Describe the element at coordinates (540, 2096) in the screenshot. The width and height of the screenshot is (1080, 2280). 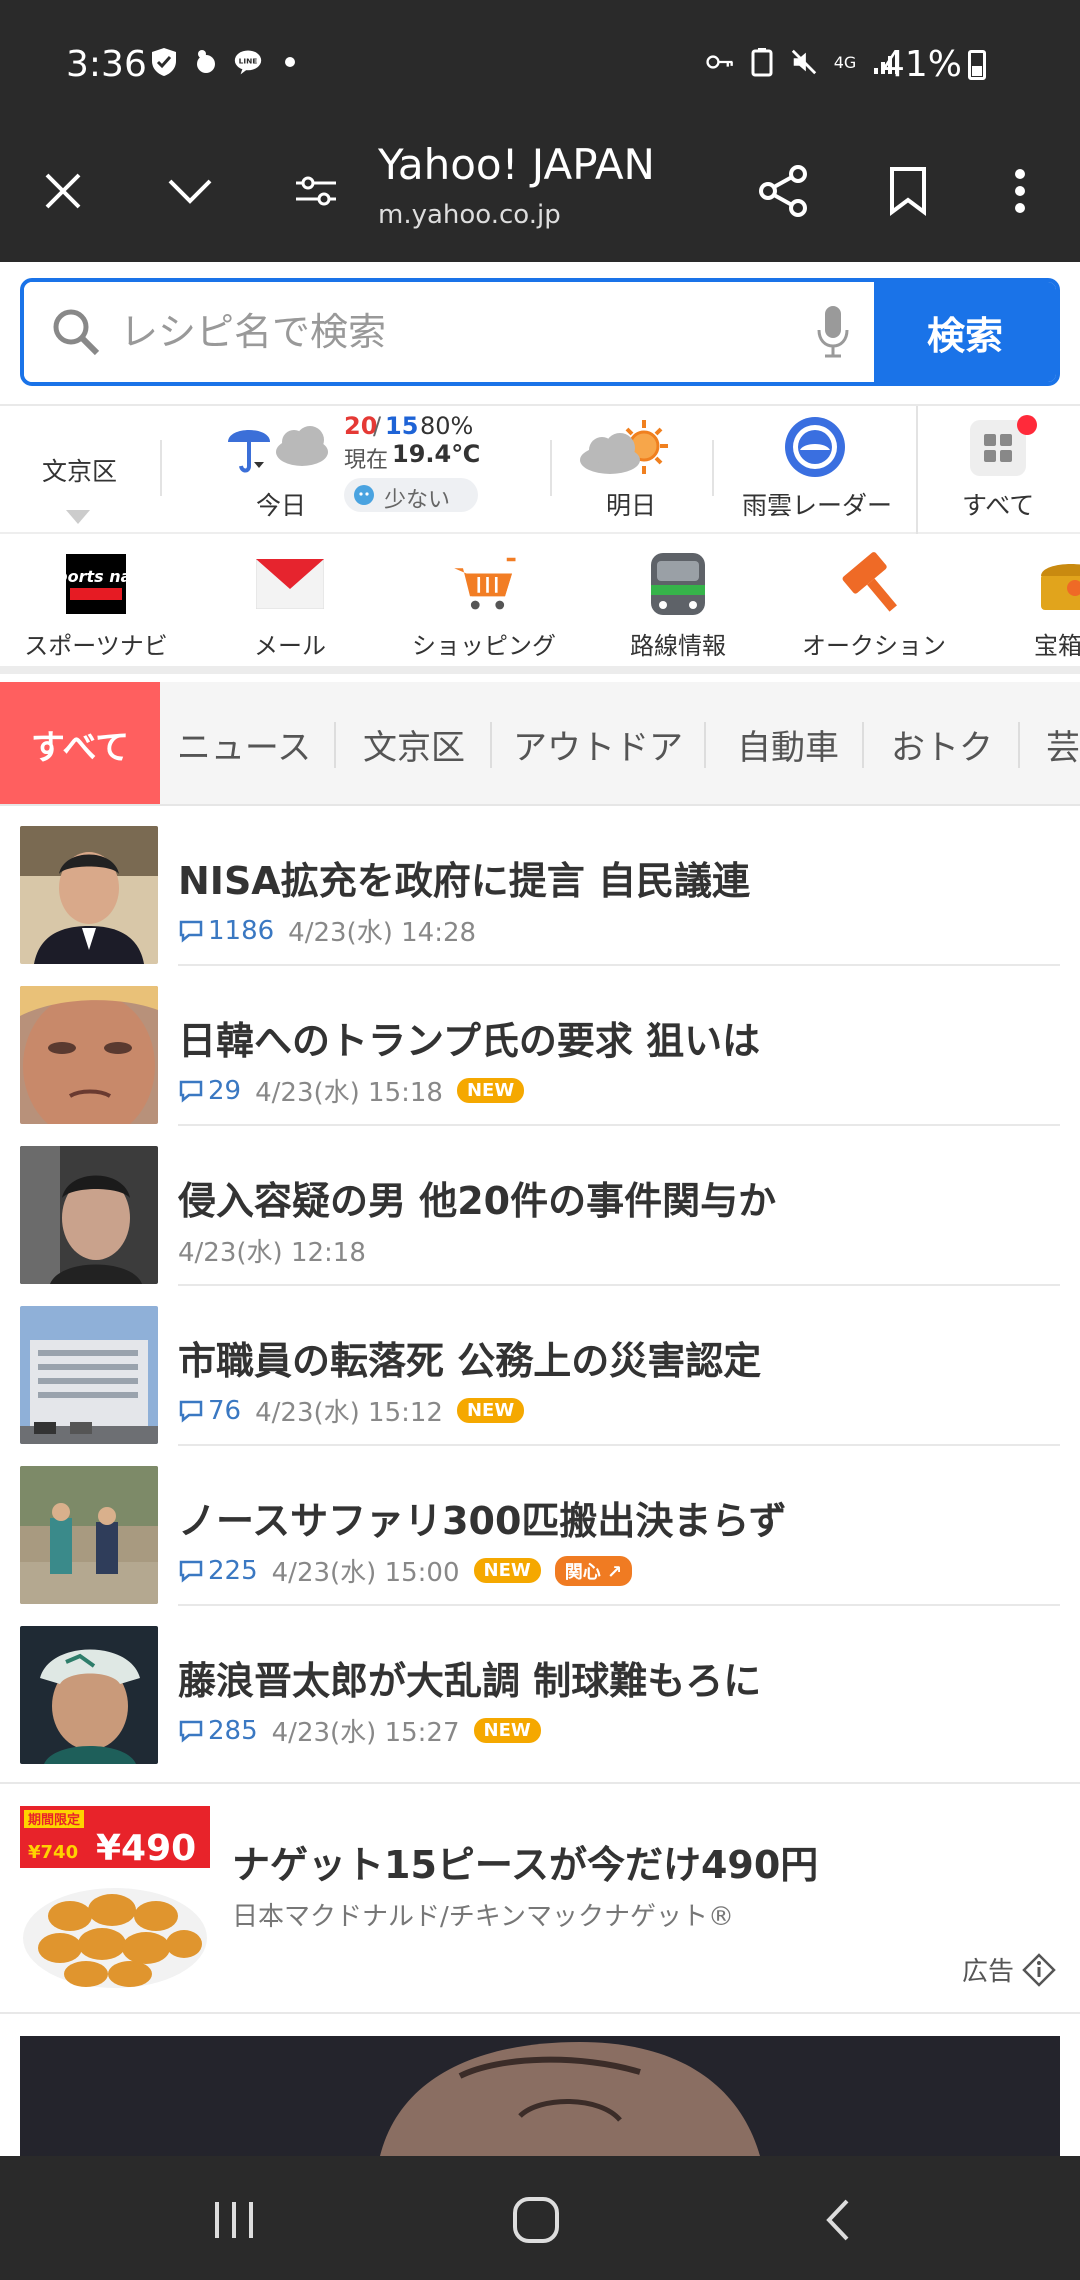
I see `featured-image` at that location.